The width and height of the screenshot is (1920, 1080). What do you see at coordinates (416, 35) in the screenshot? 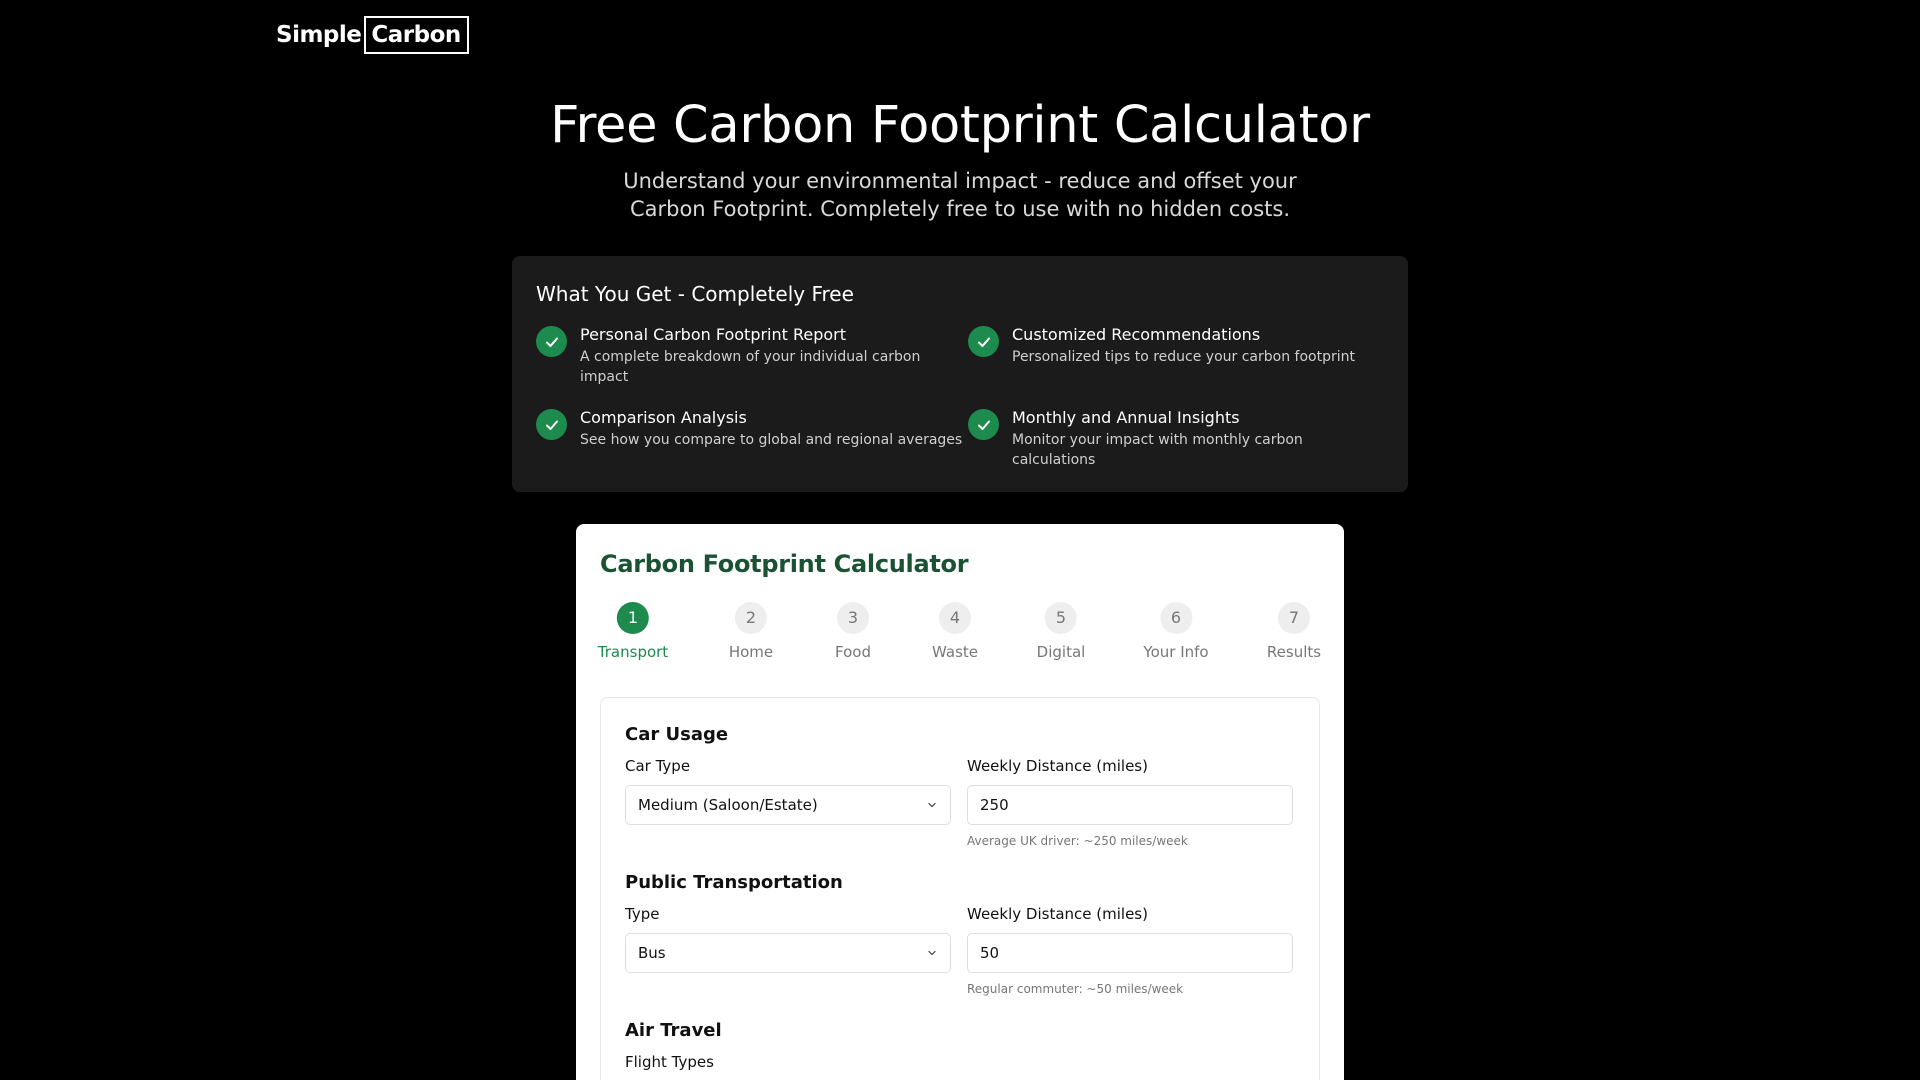
I see `logo-text-carbon: Carbon` at bounding box center [416, 35].